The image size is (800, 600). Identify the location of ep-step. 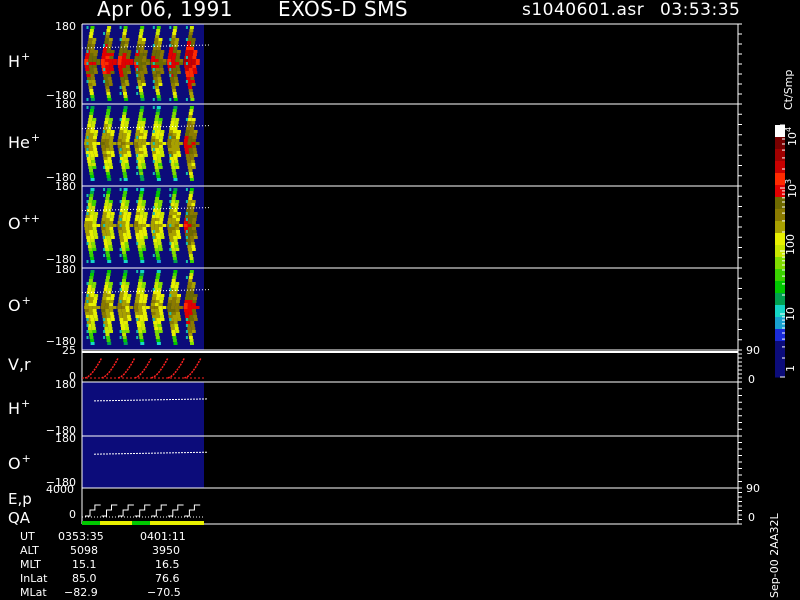
(175, 510).